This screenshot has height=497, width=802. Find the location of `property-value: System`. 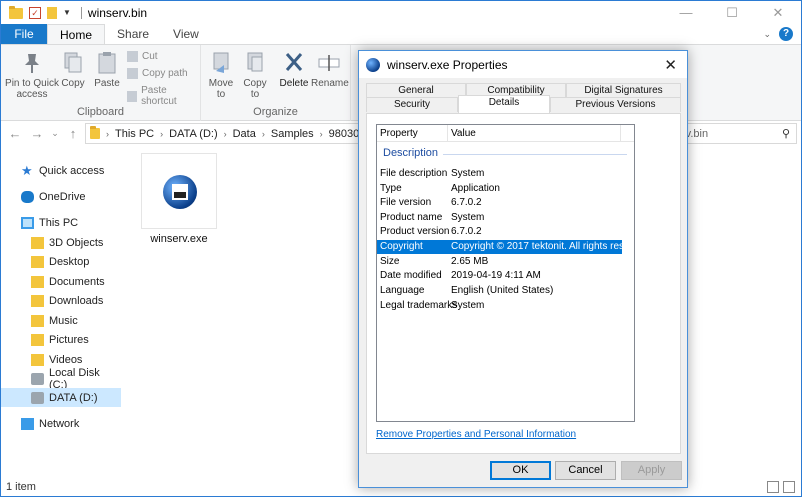

property-value: System is located at coordinates (468, 173).